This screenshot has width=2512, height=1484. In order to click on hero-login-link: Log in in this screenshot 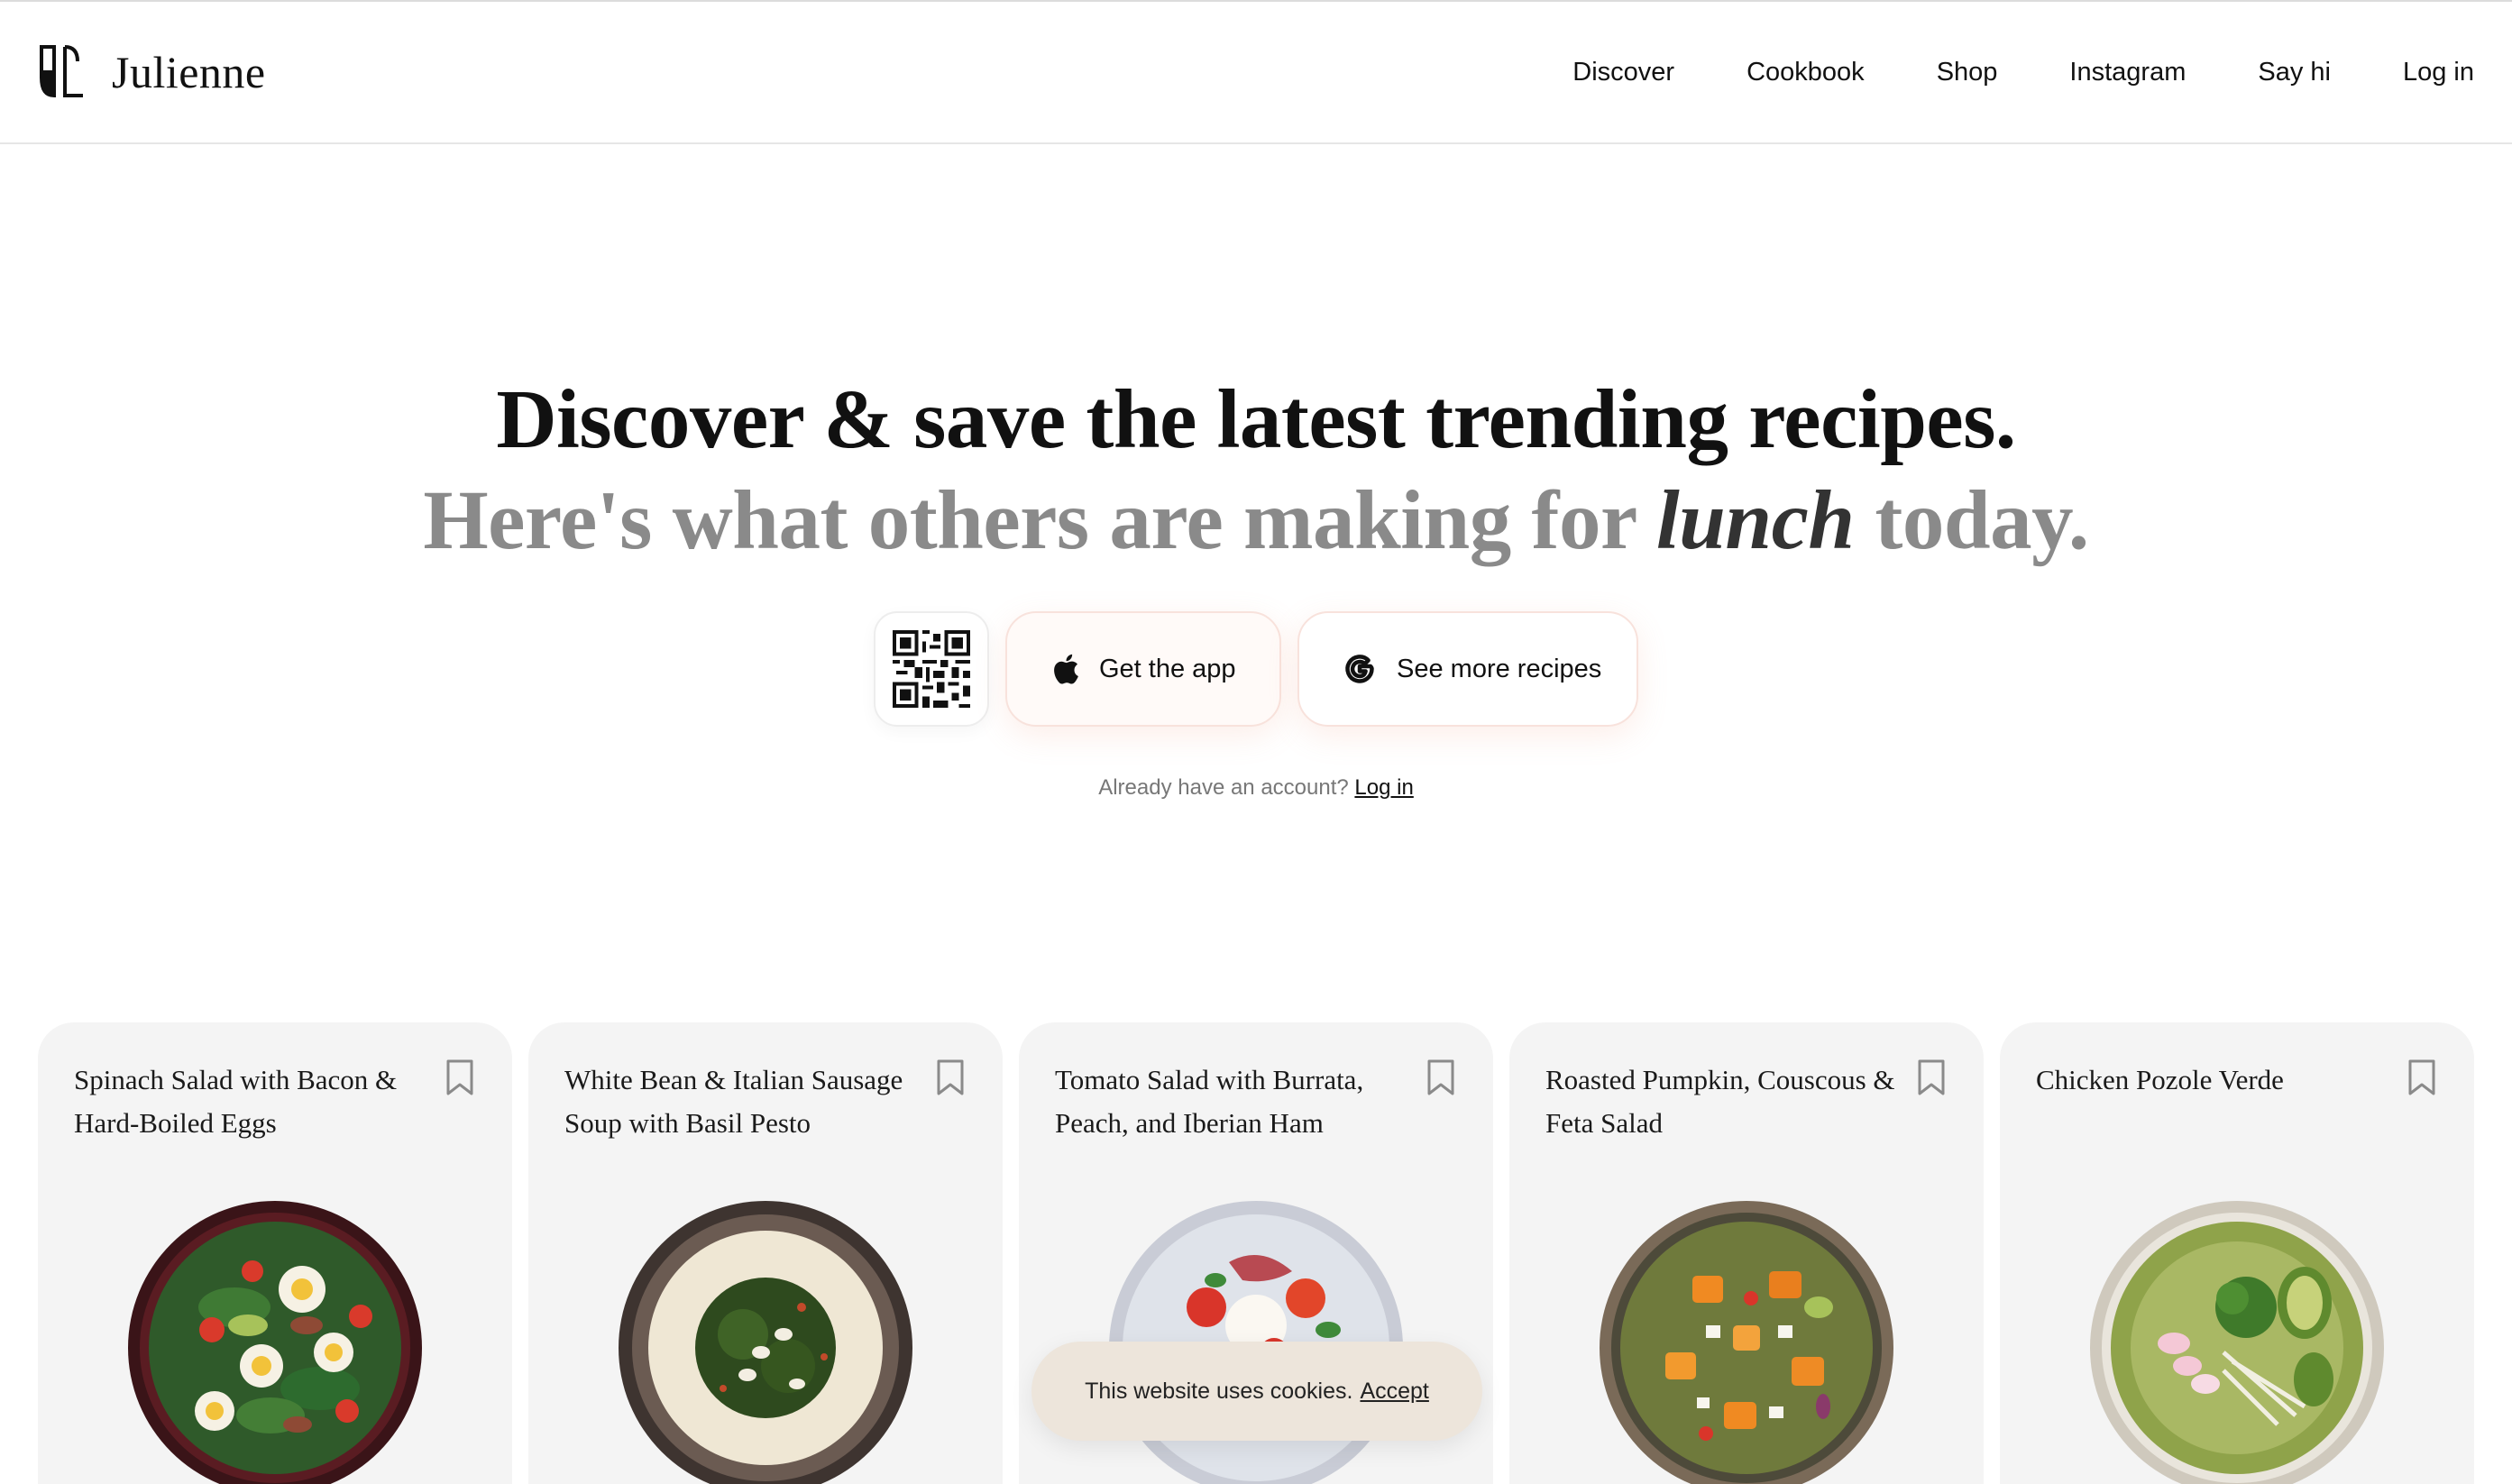, I will do `click(1383, 787)`.